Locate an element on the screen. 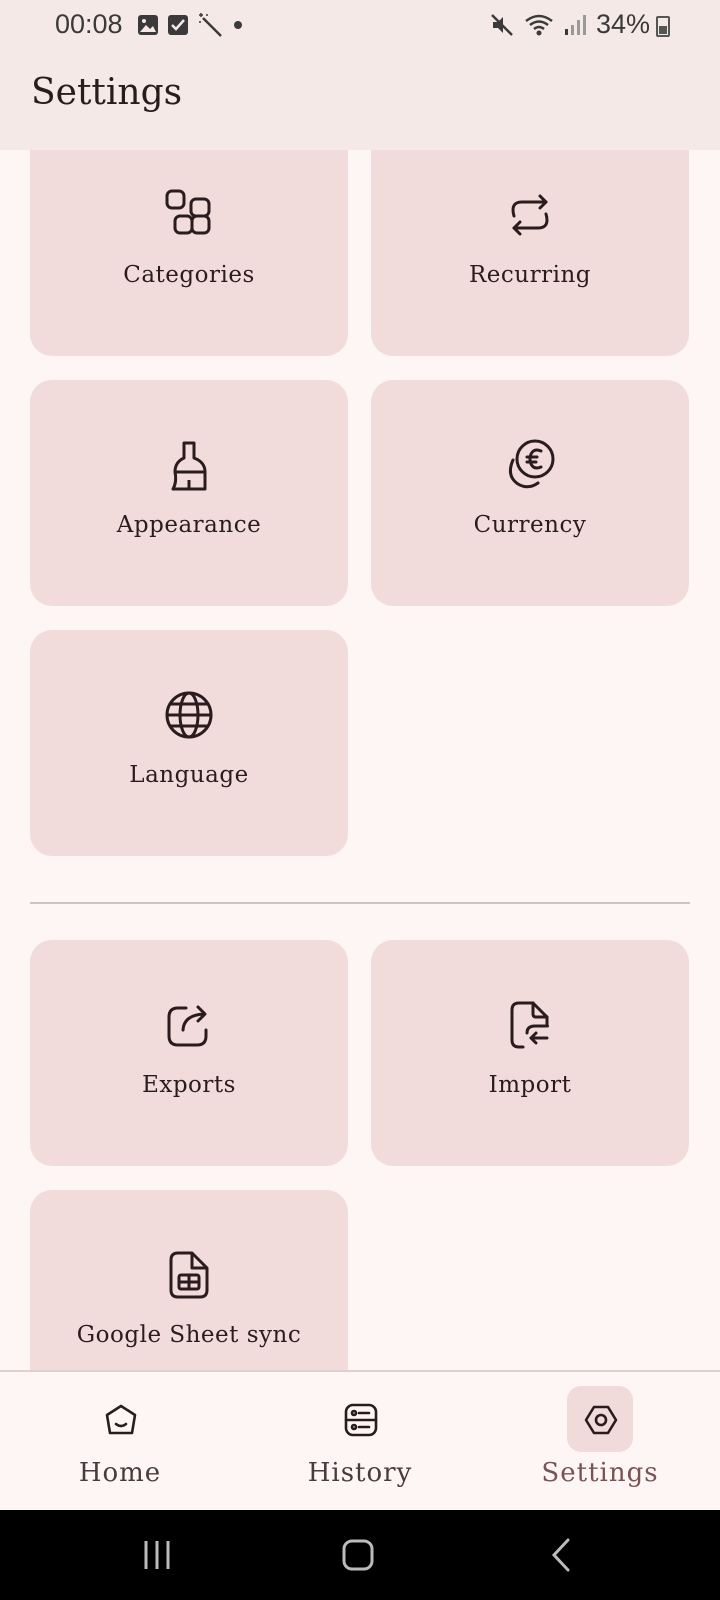  status-bar: 00:08 34% is located at coordinates (360, 26).